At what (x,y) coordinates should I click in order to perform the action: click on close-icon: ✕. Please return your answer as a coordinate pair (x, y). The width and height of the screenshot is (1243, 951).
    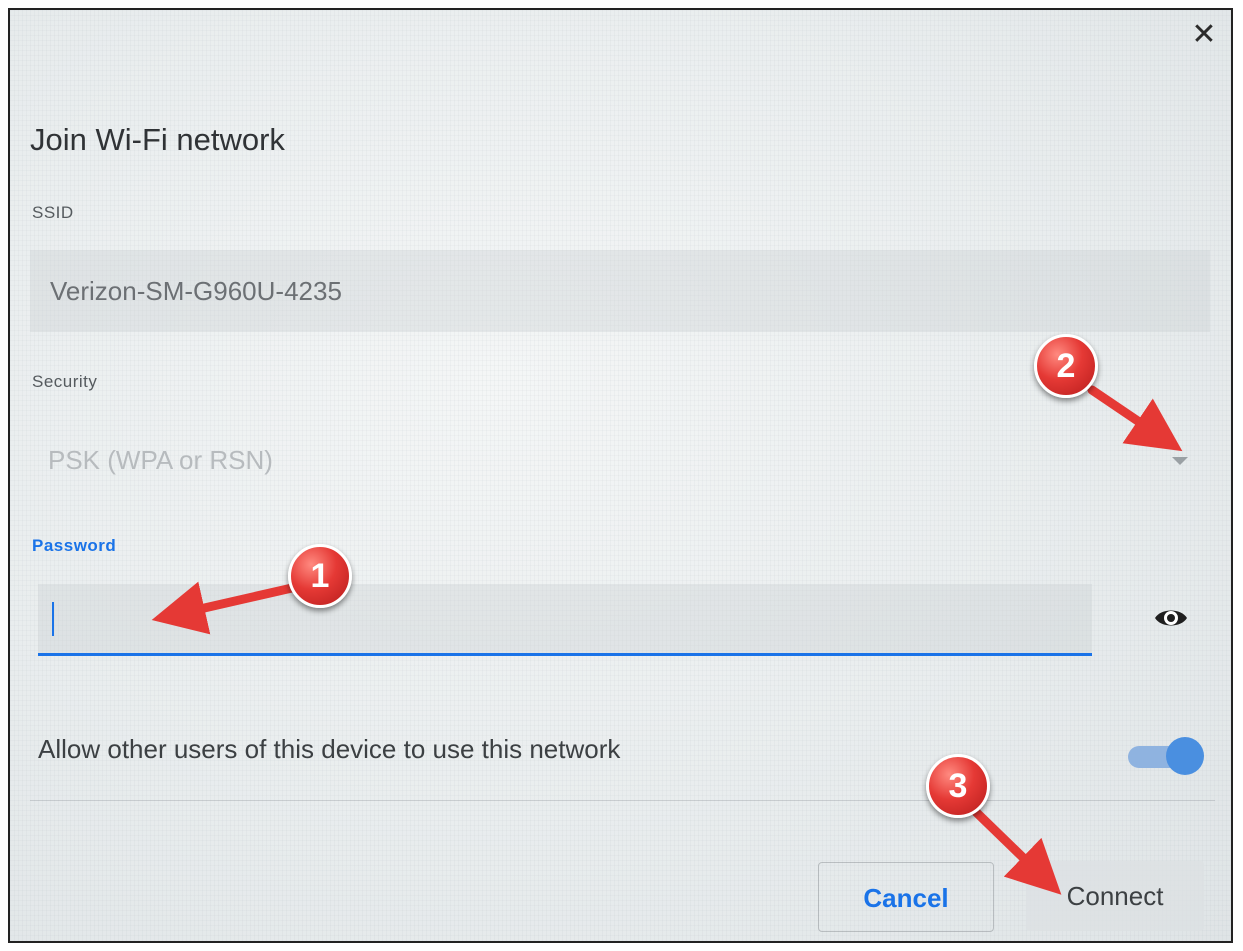
    Looking at the image, I should click on (1204, 35).